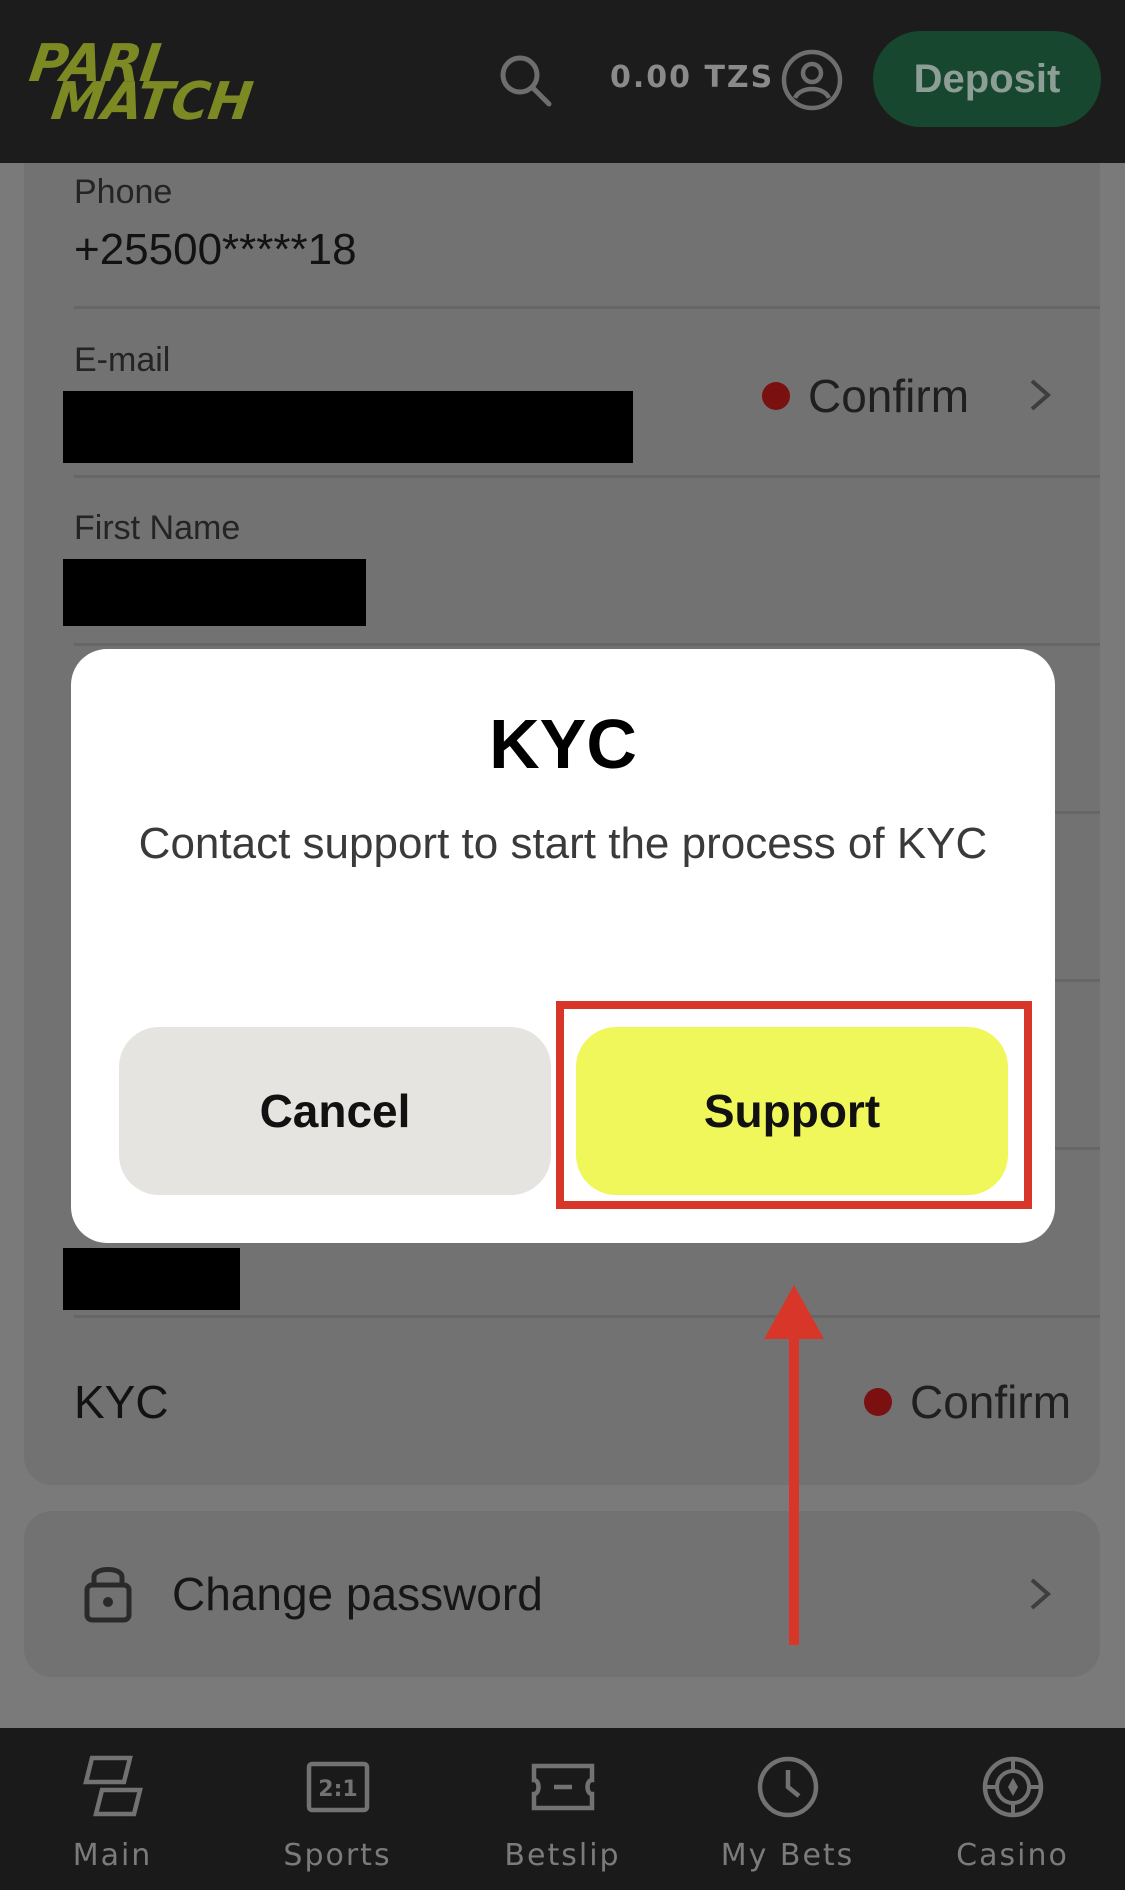 The height and width of the screenshot is (1890, 1125). Describe the element at coordinates (794, 1465) in the screenshot. I see `arrow-up-icon` at that location.